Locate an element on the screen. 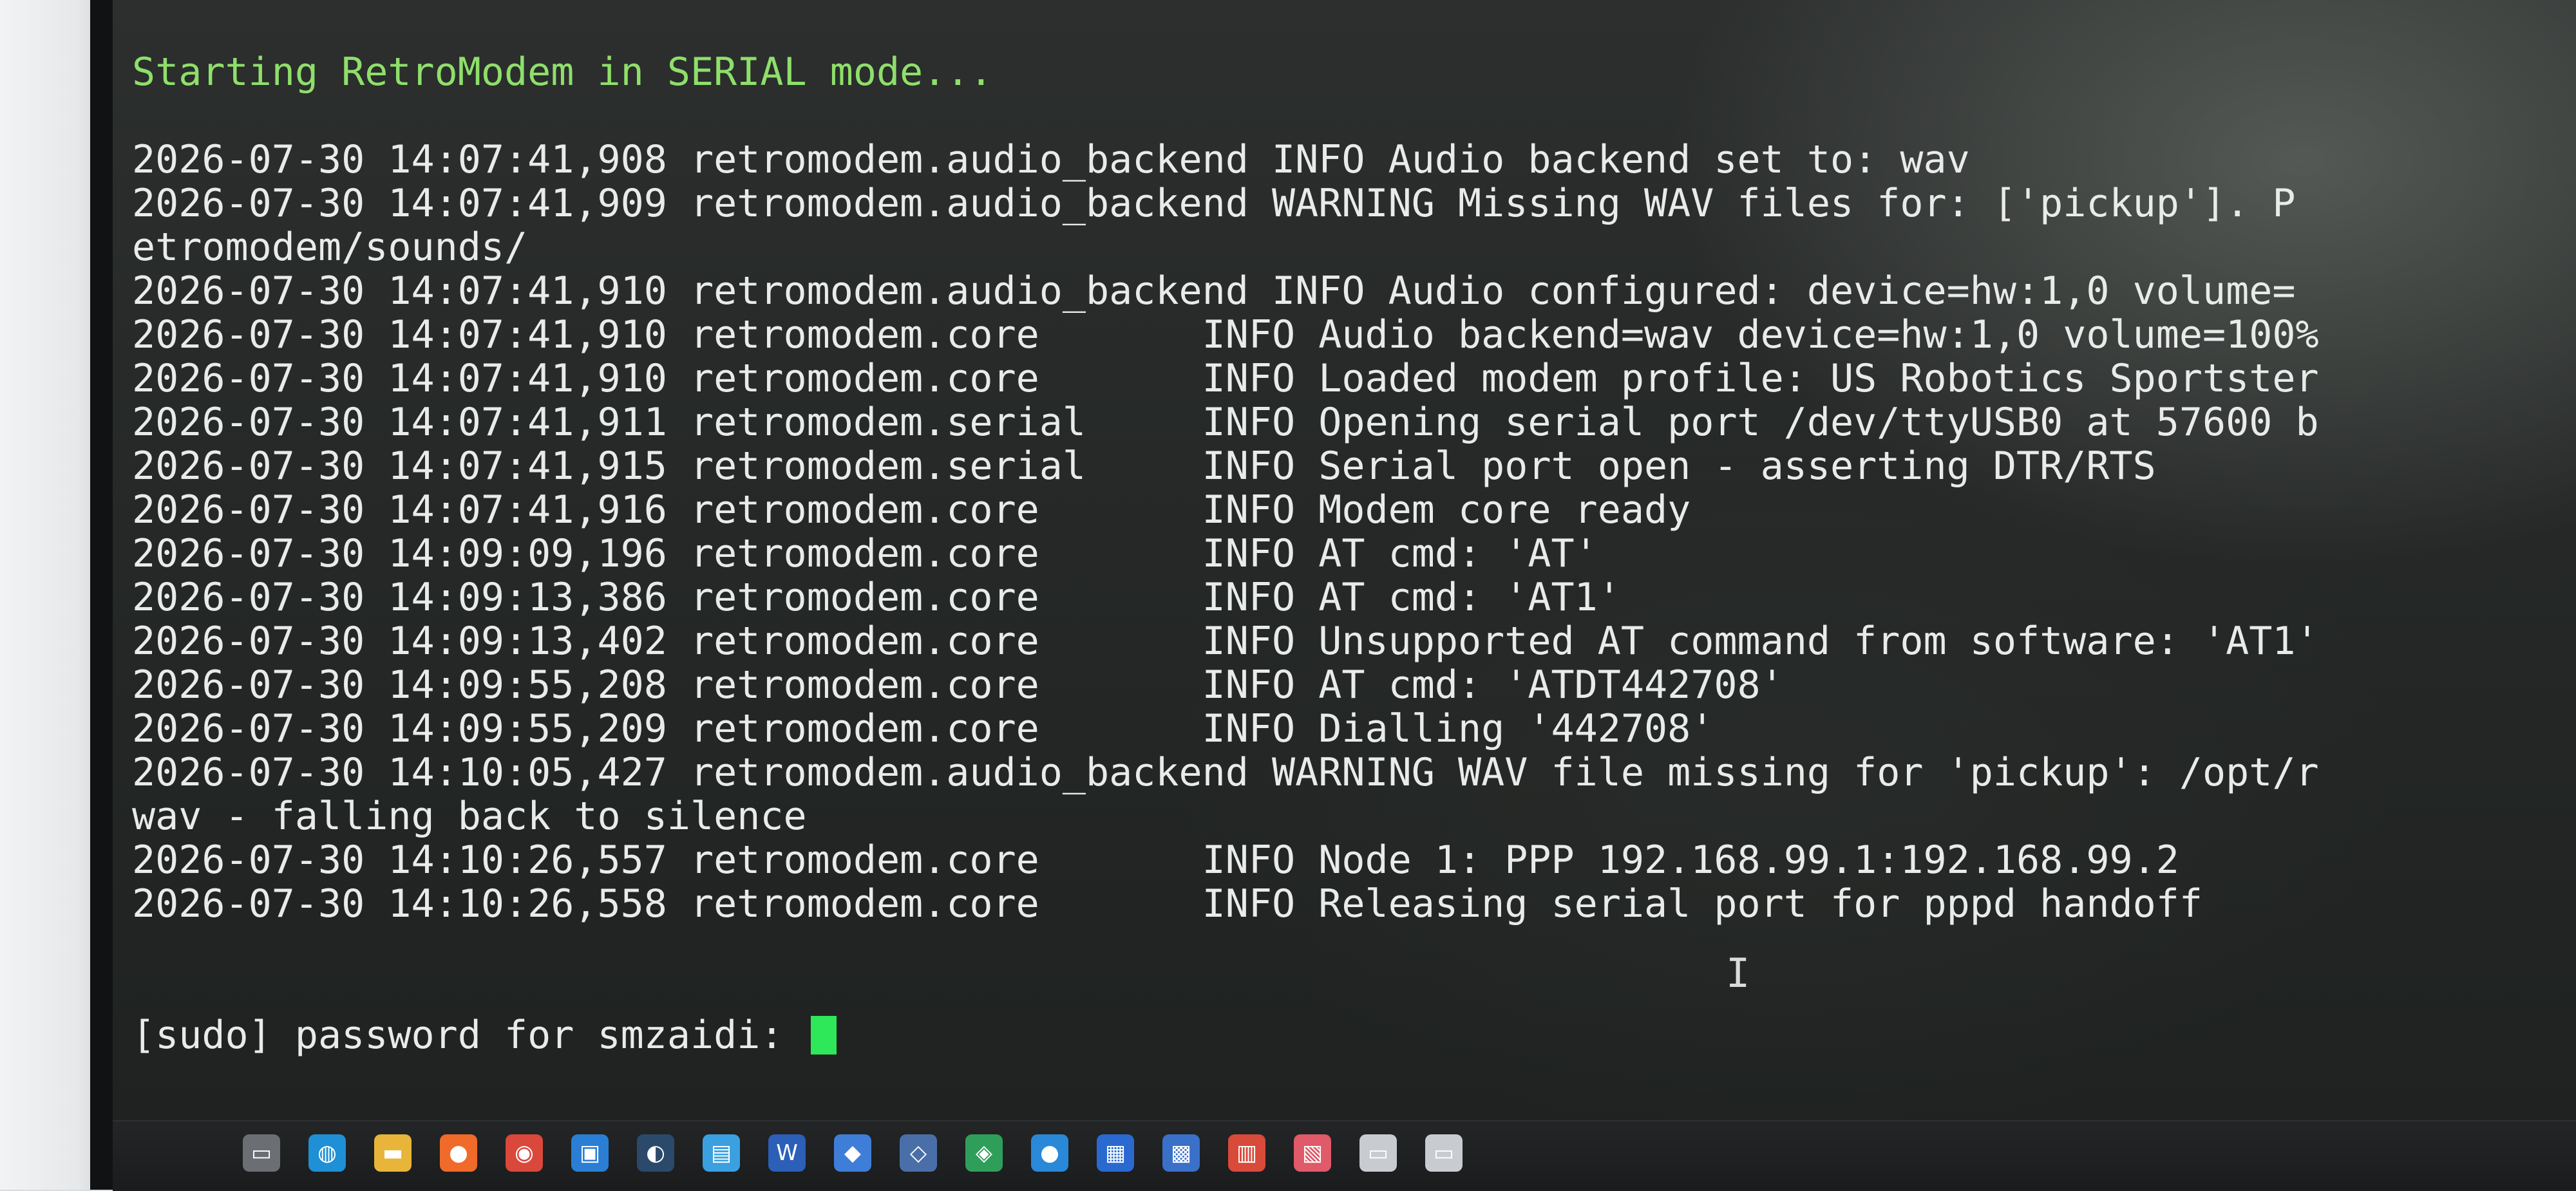 This screenshot has width=2576, height=1191. mouse-ibeam-cursor-icon: I is located at coordinates (1738, 973).